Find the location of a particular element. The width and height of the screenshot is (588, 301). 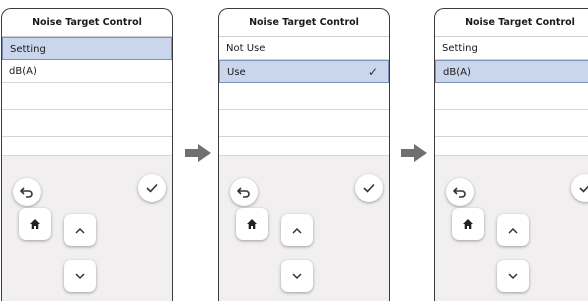

list-item-use: Use ✓ is located at coordinates (304, 71).